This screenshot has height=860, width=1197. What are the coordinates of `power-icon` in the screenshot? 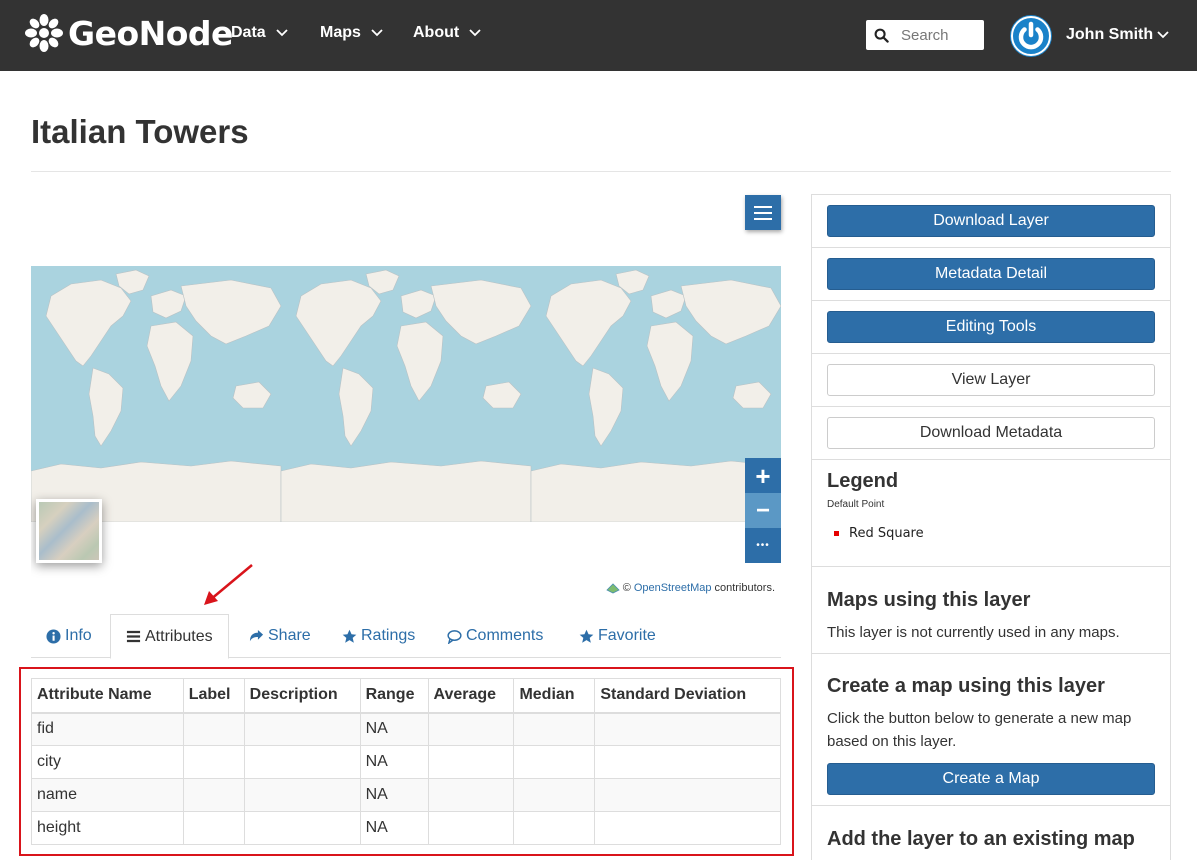 It's located at (1031, 36).